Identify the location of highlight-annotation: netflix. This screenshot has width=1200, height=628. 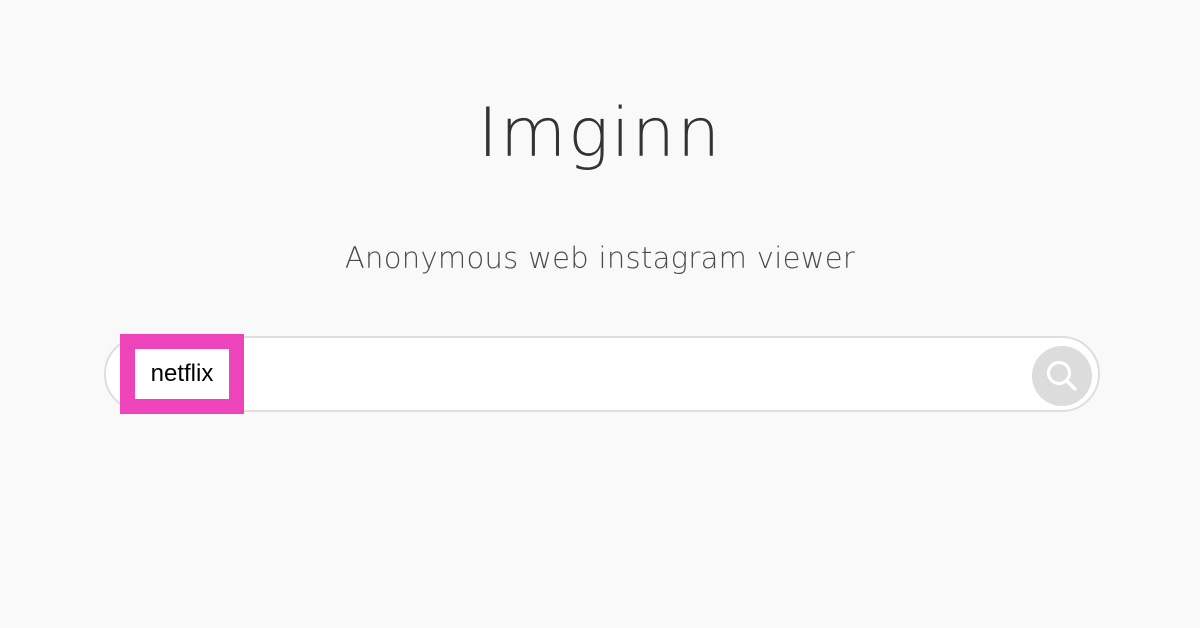
(182, 374).